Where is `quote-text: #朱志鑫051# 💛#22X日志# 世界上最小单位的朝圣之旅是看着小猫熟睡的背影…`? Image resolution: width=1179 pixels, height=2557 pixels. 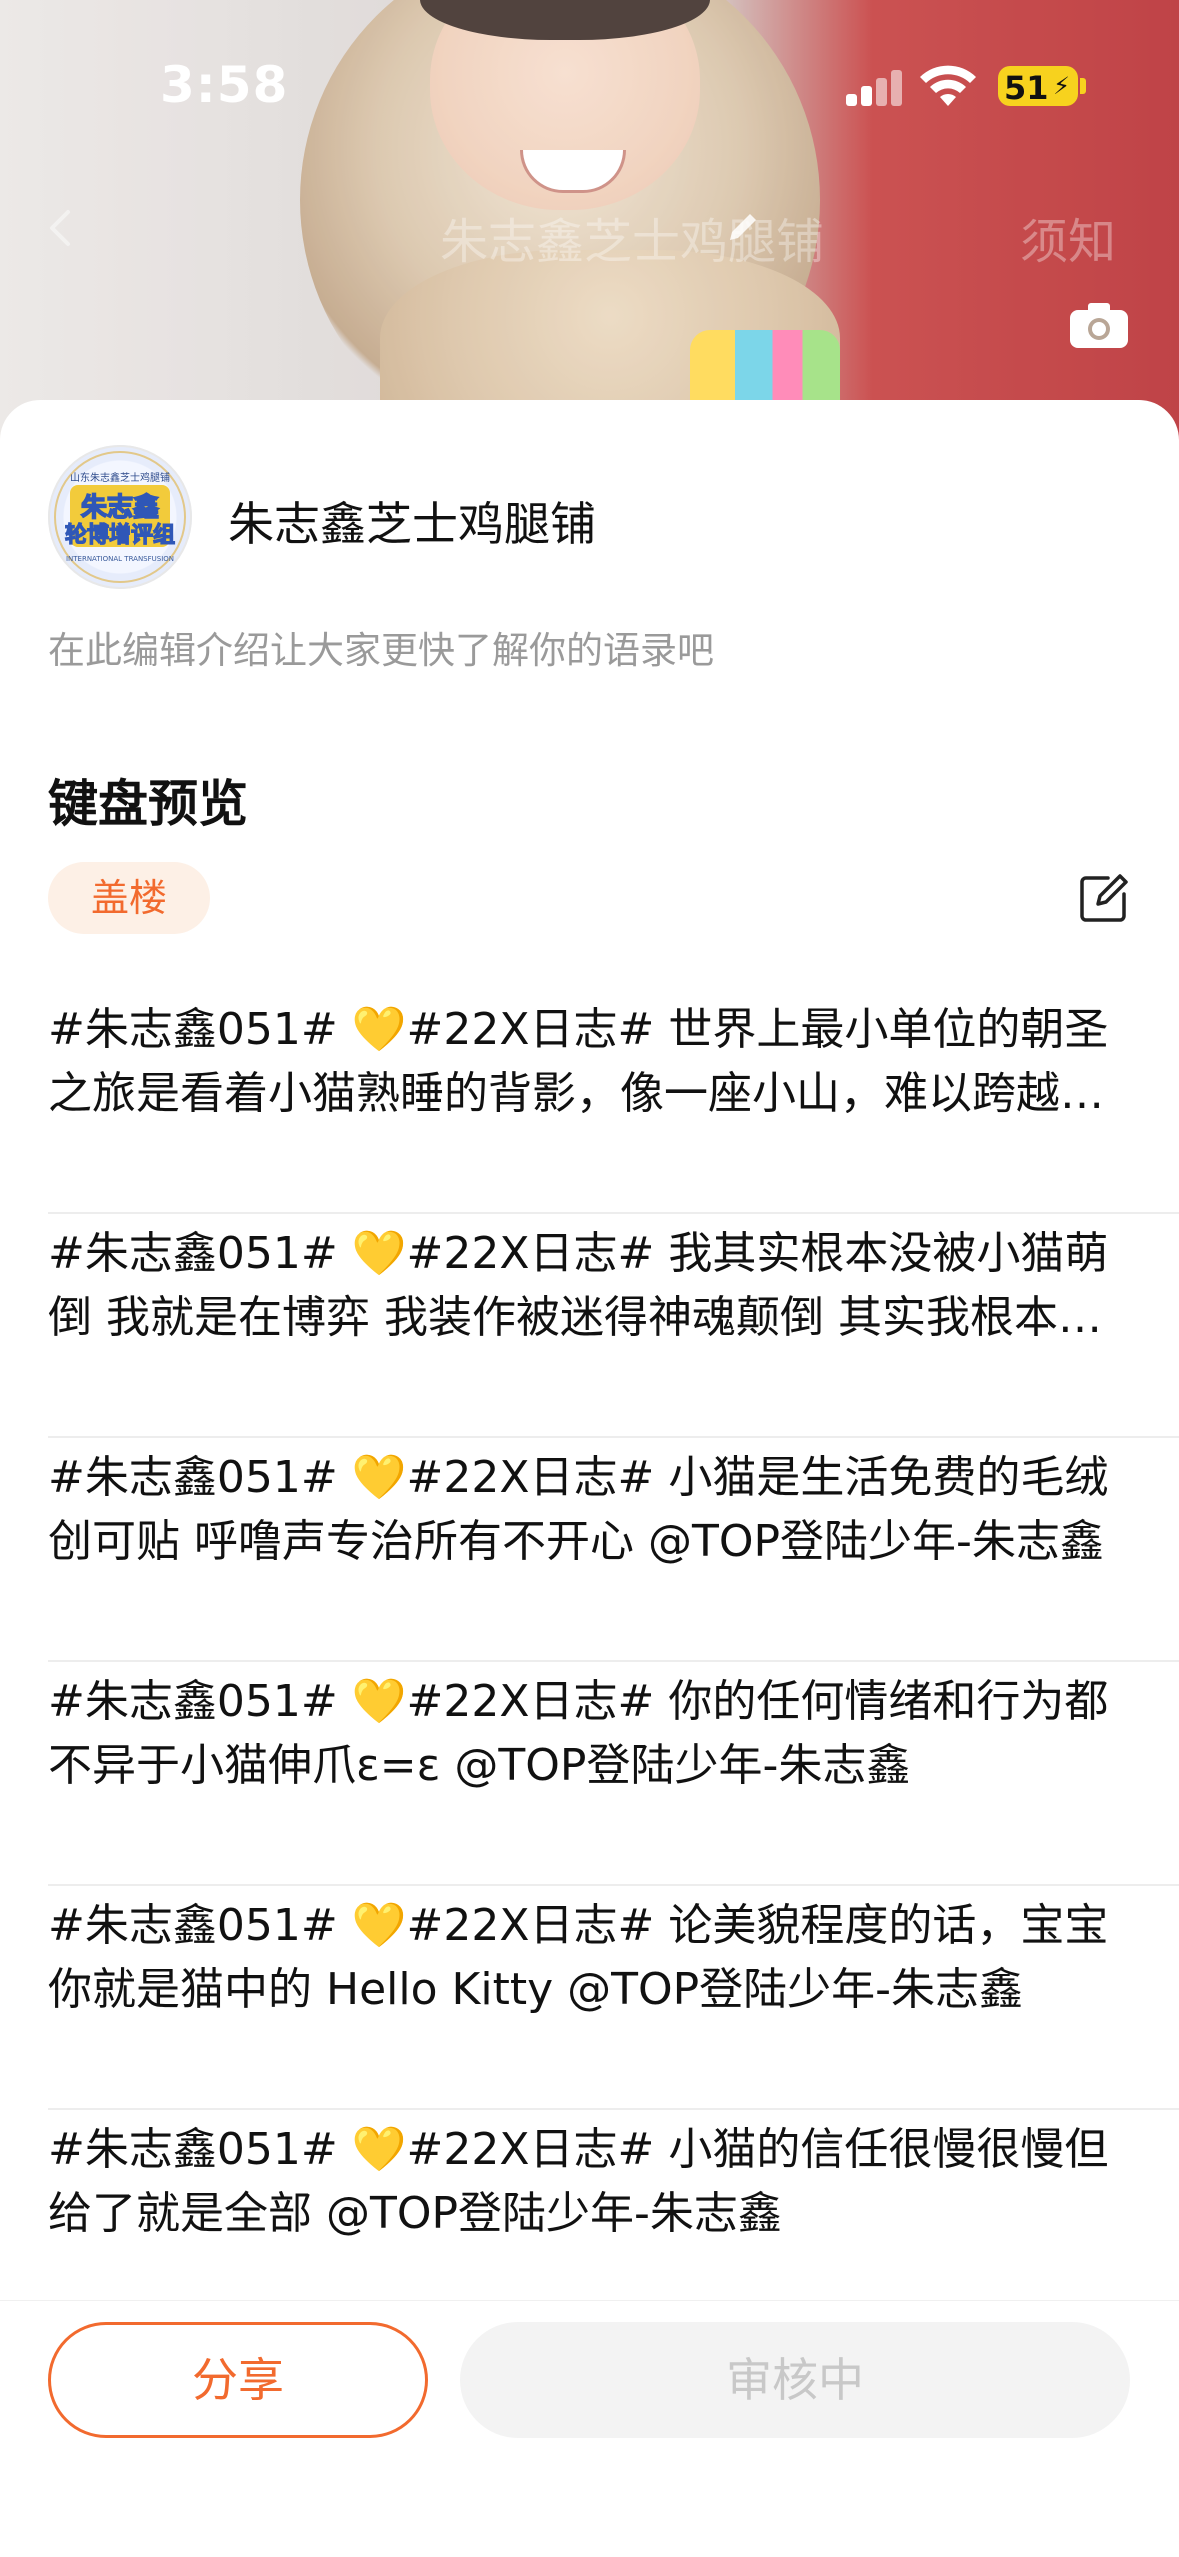
quote-text: #朱志鑫051# 💛#22X日志# 世界上最小单位的朝圣之旅是看着小猫熟睡的背影… is located at coordinates (578, 1061).